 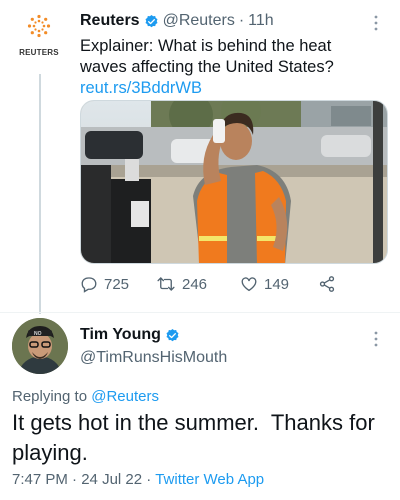 What do you see at coordinates (38, 334) in the screenshot?
I see `svg-text: NO` at bounding box center [38, 334].